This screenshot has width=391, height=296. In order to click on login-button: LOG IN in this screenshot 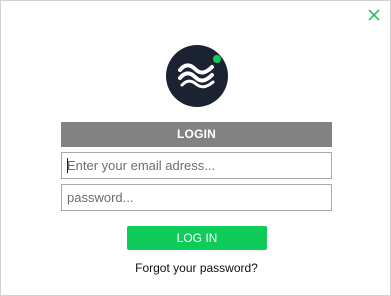, I will do `click(197, 238)`.